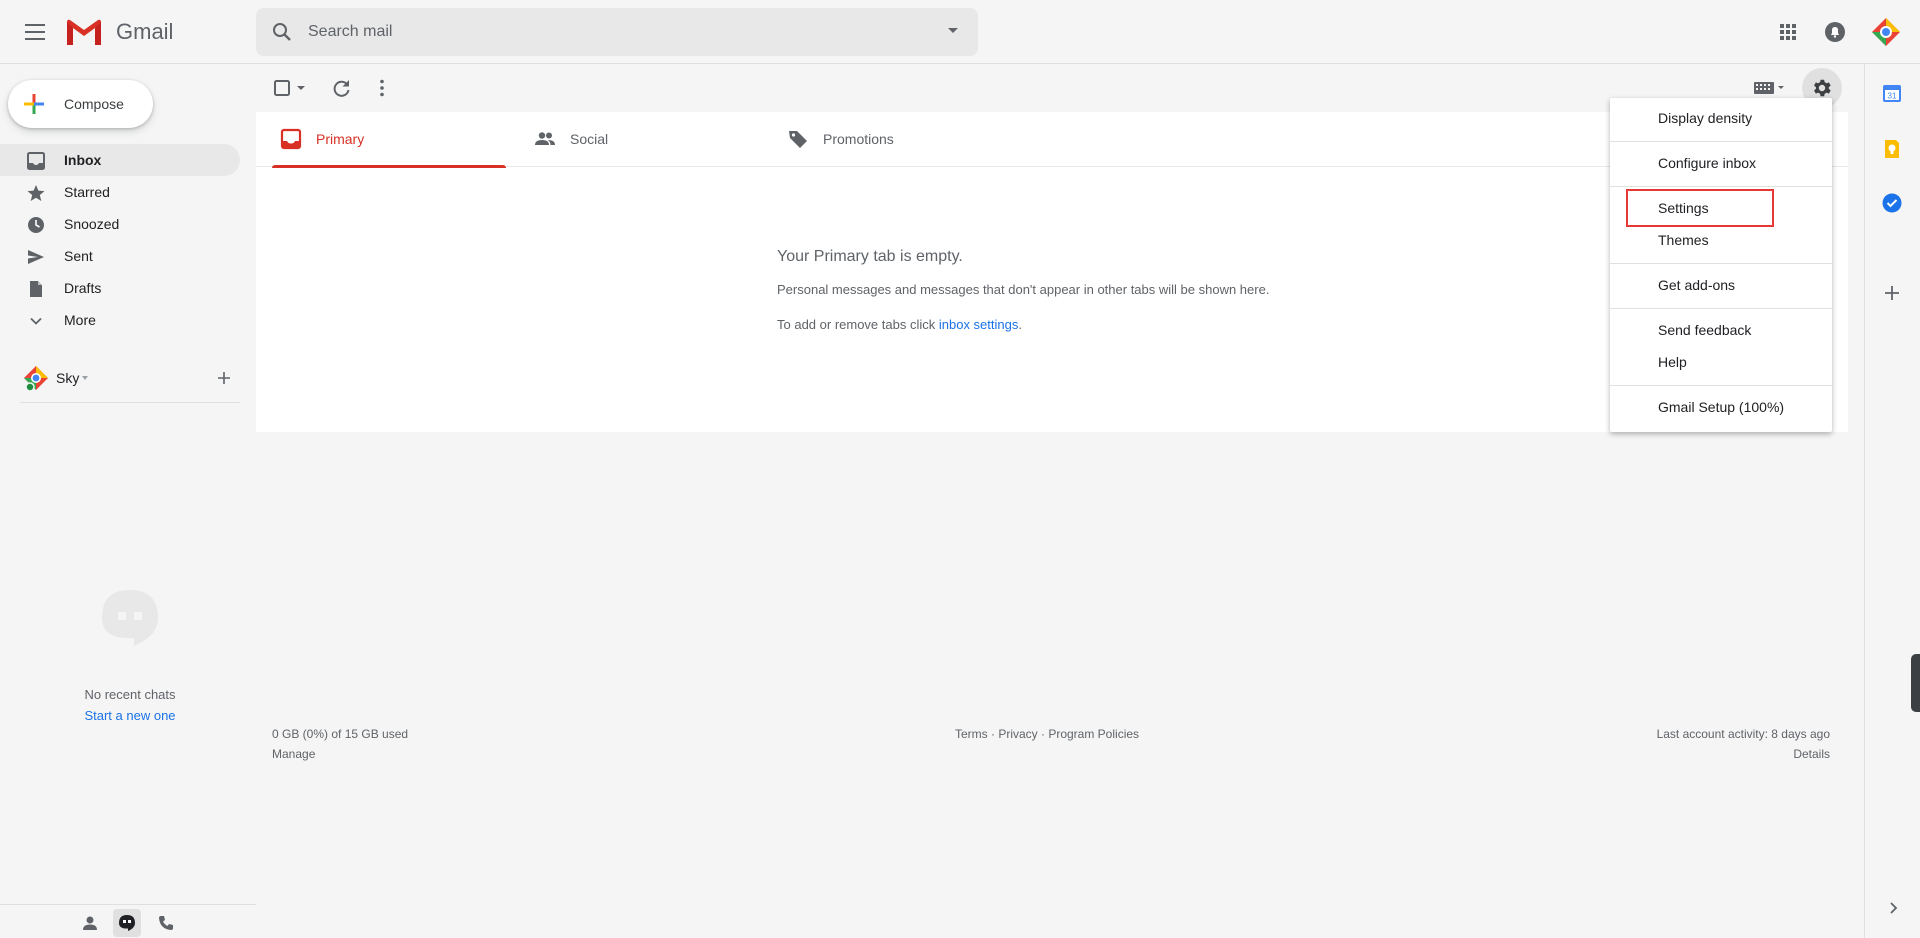 This screenshot has height=938, width=1920. Describe the element at coordinates (1892, 149) in the screenshot. I see `keep-icon` at that location.